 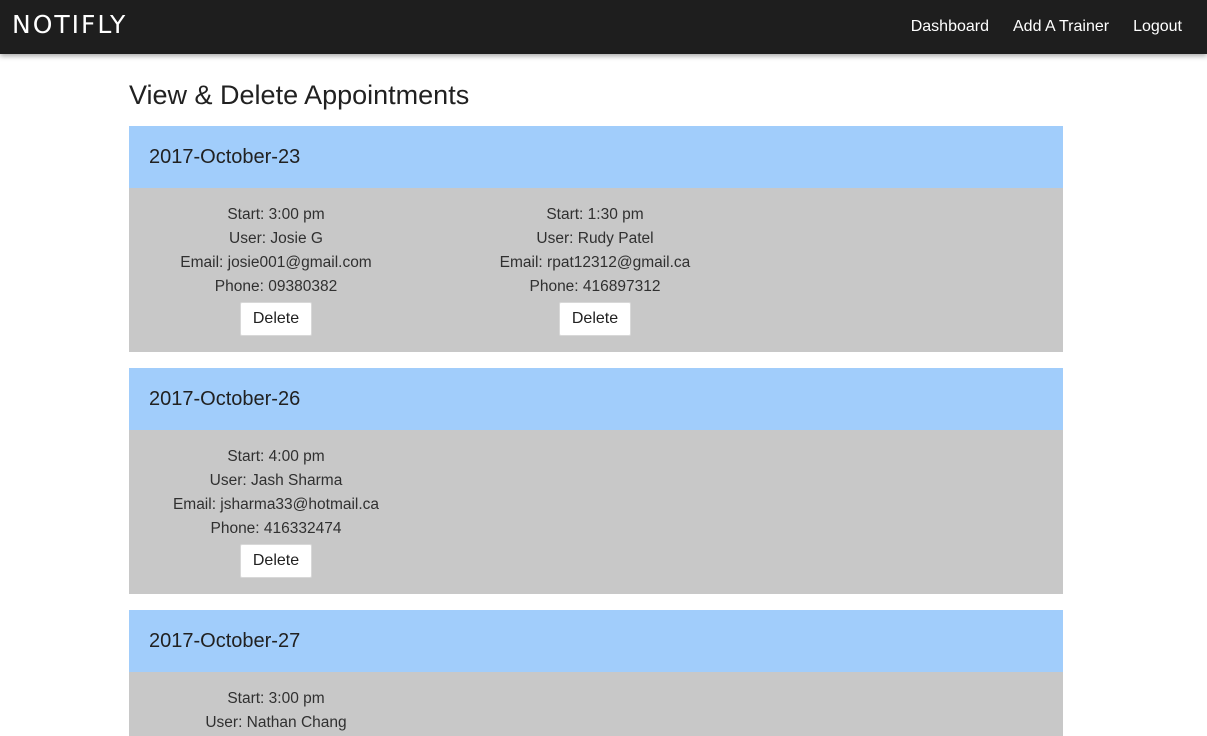 What do you see at coordinates (1157, 27) in the screenshot?
I see `nav-link-logout: Logout` at bounding box center [1157, 27].